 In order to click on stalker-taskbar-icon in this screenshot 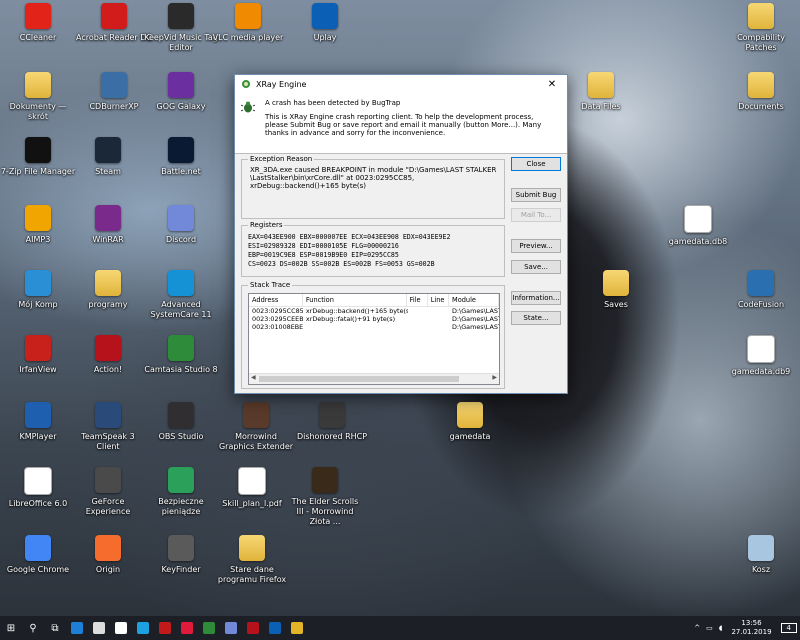, I will do `click(297, 628)`.